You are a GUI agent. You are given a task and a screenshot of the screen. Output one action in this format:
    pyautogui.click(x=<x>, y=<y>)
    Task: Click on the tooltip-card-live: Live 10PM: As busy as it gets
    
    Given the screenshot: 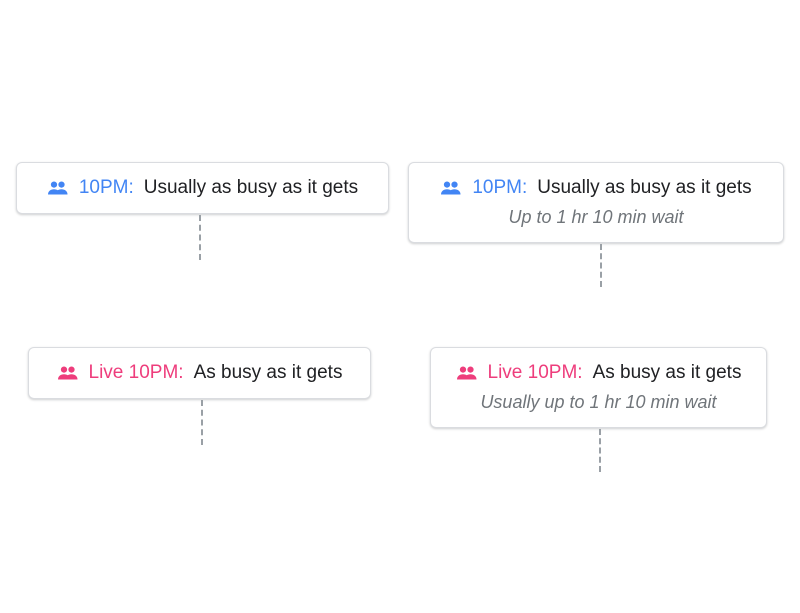 What is the action you would take?
    pyautogui.click(x=199, y=373)
    